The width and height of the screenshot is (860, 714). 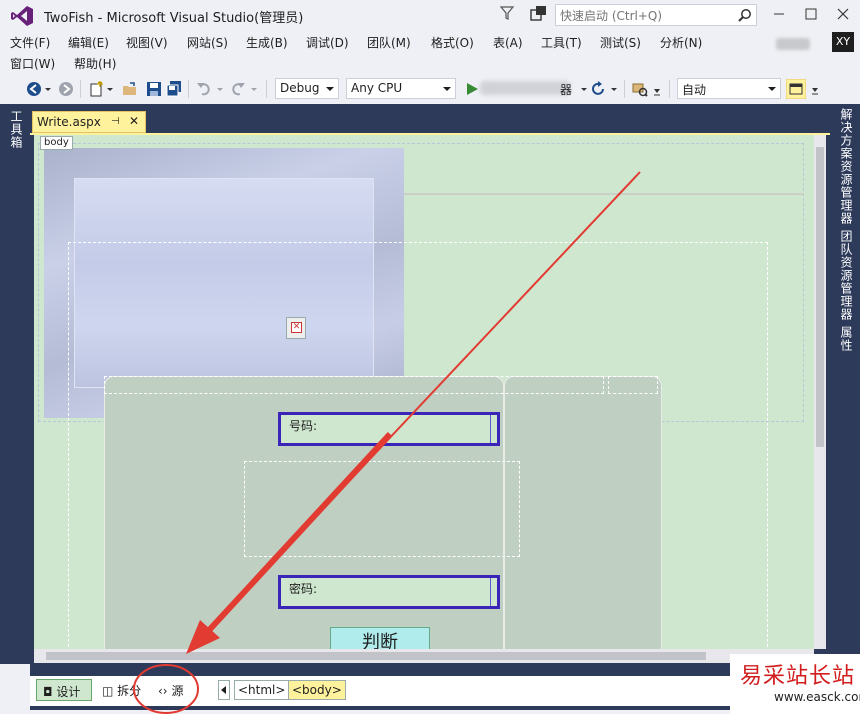 What do you see at coordinates (108, 691) in the screenshot?
I see `split-view-icon: ◫` at bounding box center [108, 691].